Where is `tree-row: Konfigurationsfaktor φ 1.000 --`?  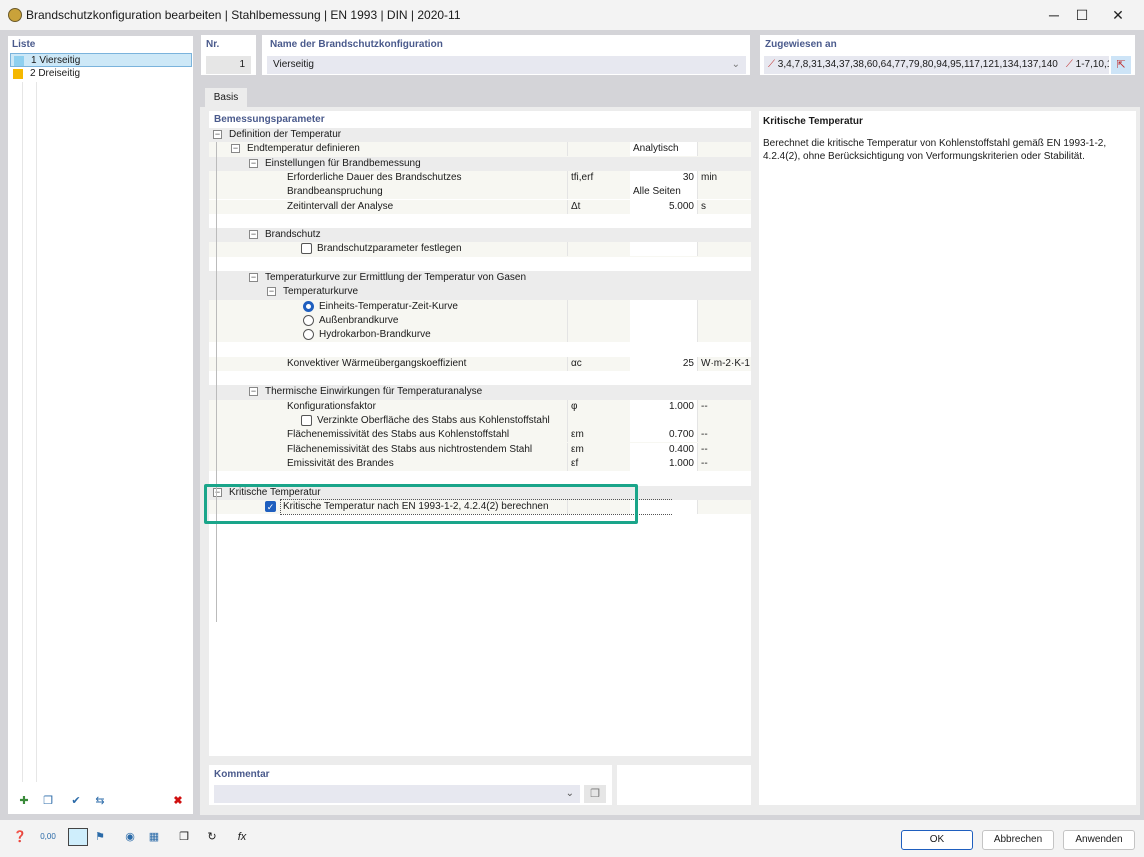 tree-row: Konfigurationsfaktor φ 1.000 -- is located at coordinates (480, 406).